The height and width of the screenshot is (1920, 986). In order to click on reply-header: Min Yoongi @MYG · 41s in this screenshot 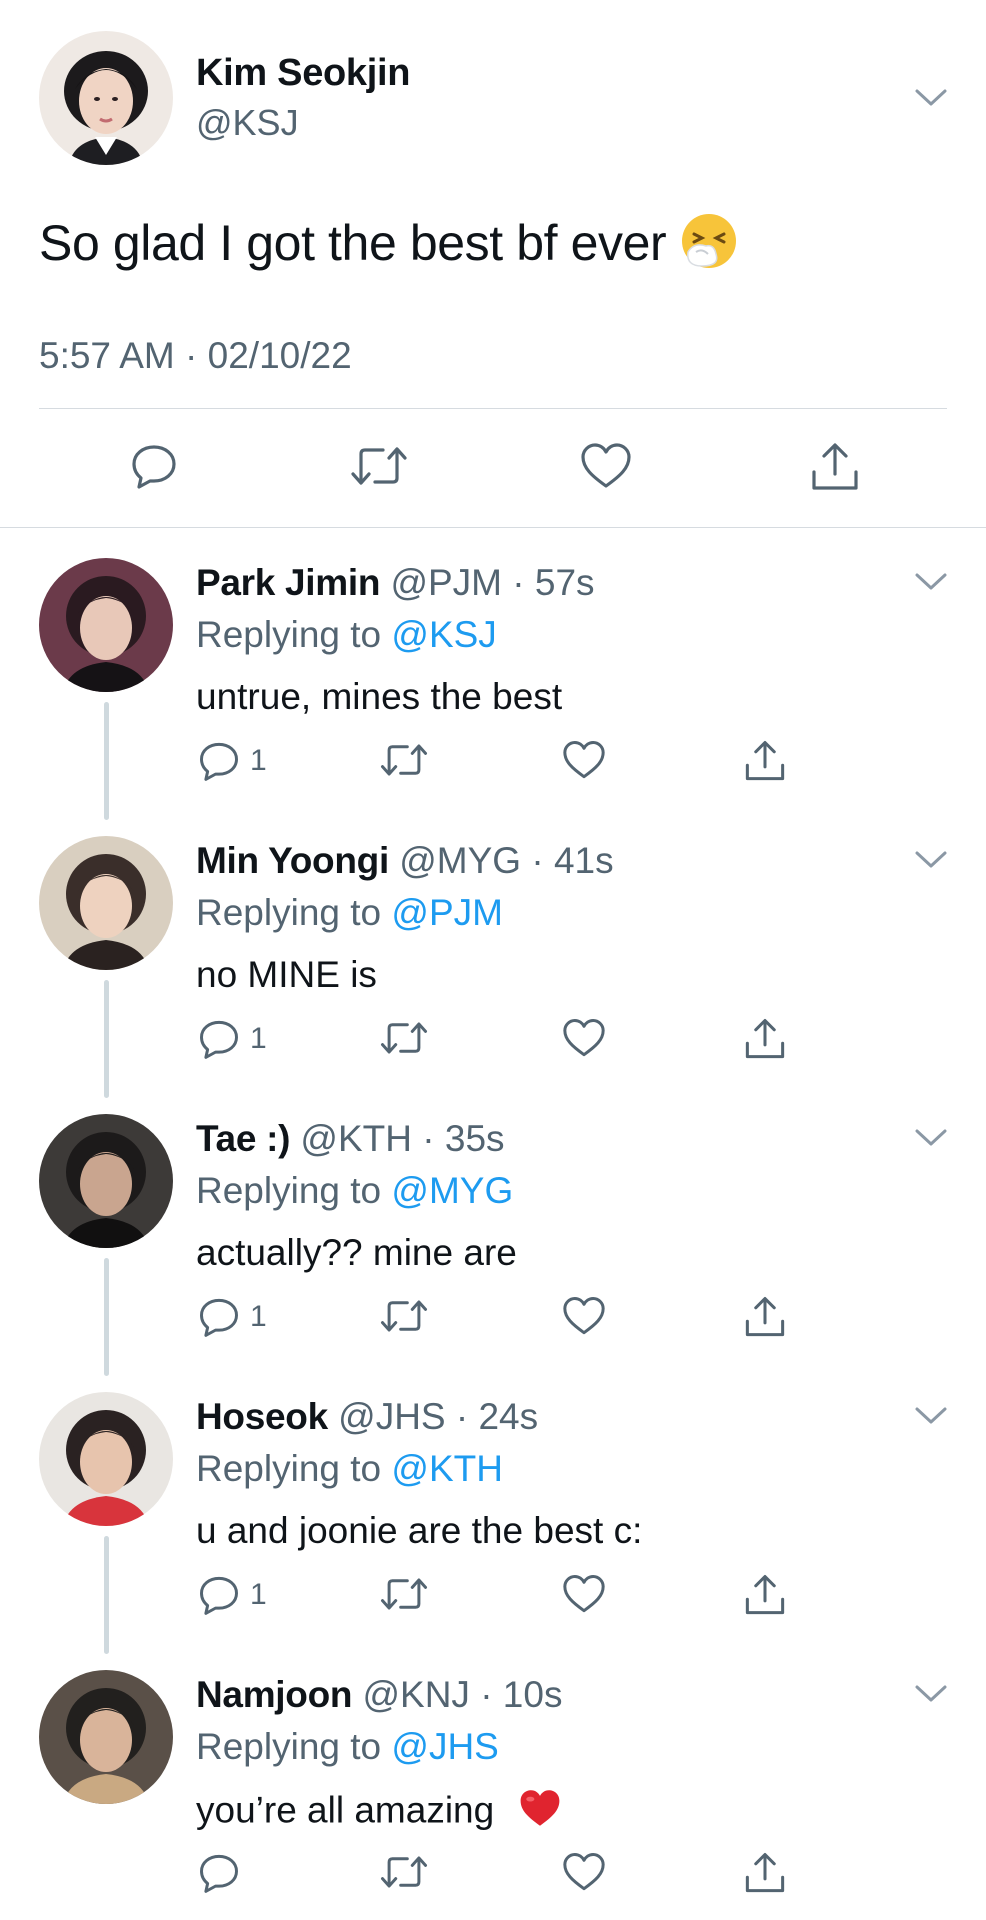, I will do `click(405, 861)`.